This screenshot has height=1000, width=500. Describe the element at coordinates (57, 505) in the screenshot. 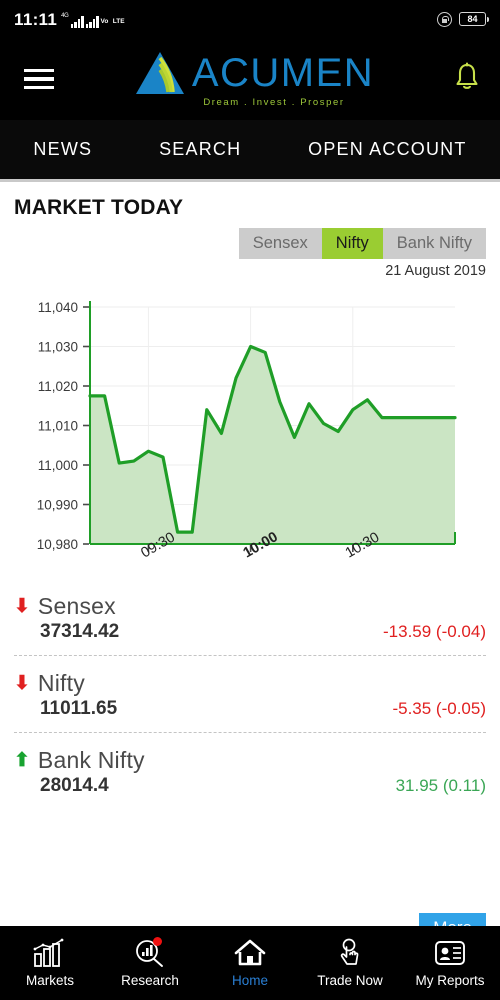

I see `svg-text: 10,990` at that location.